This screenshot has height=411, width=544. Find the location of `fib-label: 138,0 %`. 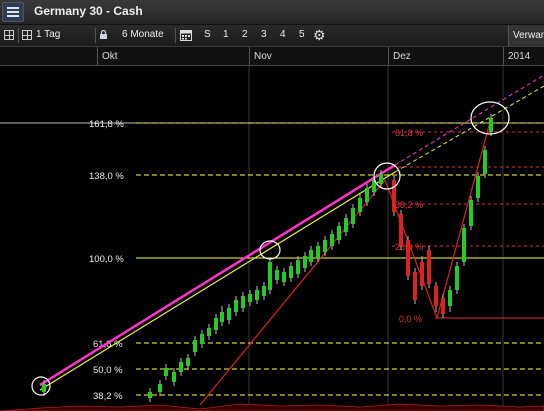

fib-label: 138,0 % is located at coordinates (106, 176).